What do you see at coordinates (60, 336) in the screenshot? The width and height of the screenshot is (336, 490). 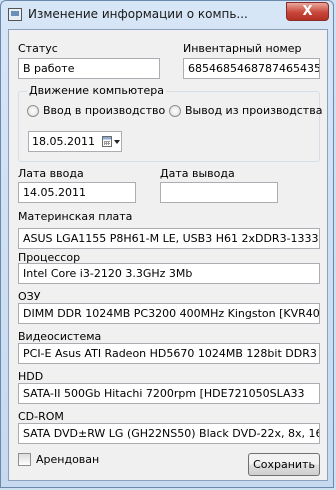 I see `video-label: Видеосистема` at bounding box center [60, 336].